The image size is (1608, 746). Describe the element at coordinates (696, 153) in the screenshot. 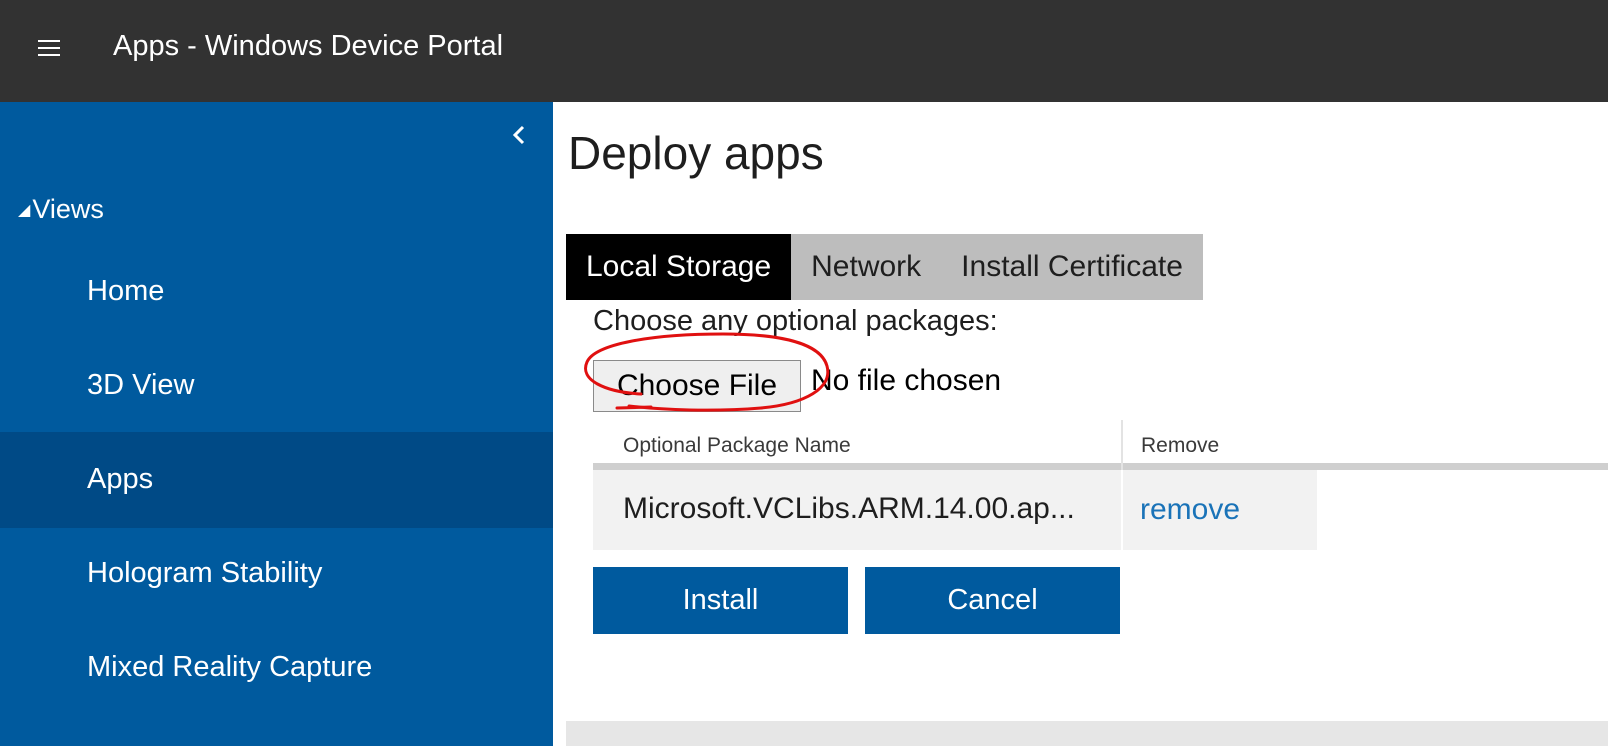

I see `page-title: Deploy apps` at that location.